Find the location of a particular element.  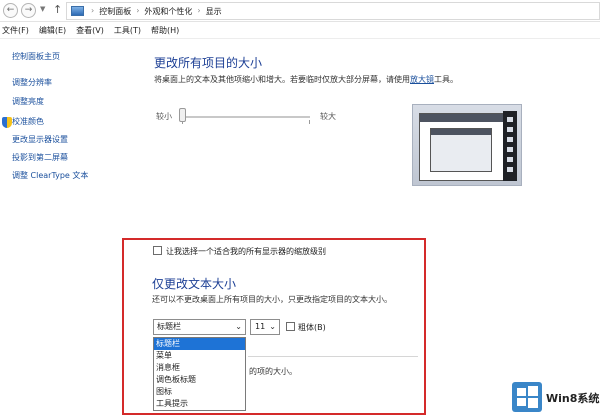

font-size-value: 11 is located at coordinates (260, 326).